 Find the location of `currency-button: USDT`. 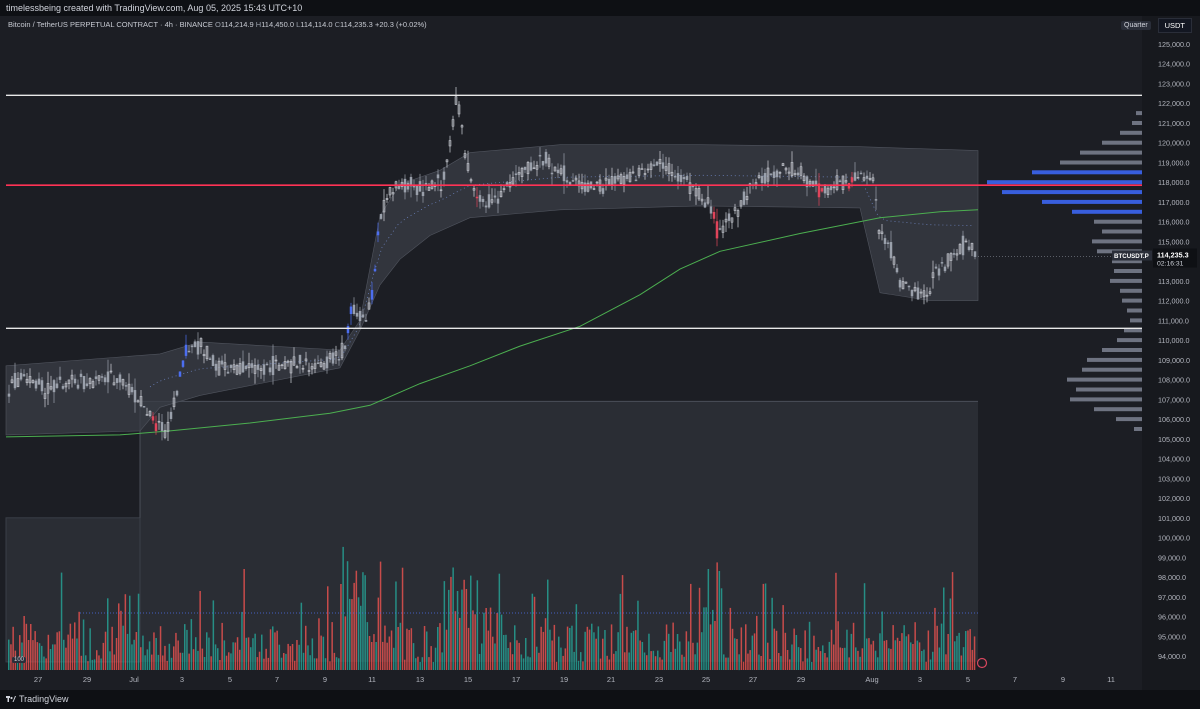

currency-button: USDT is located at coordinates (1174, 25).